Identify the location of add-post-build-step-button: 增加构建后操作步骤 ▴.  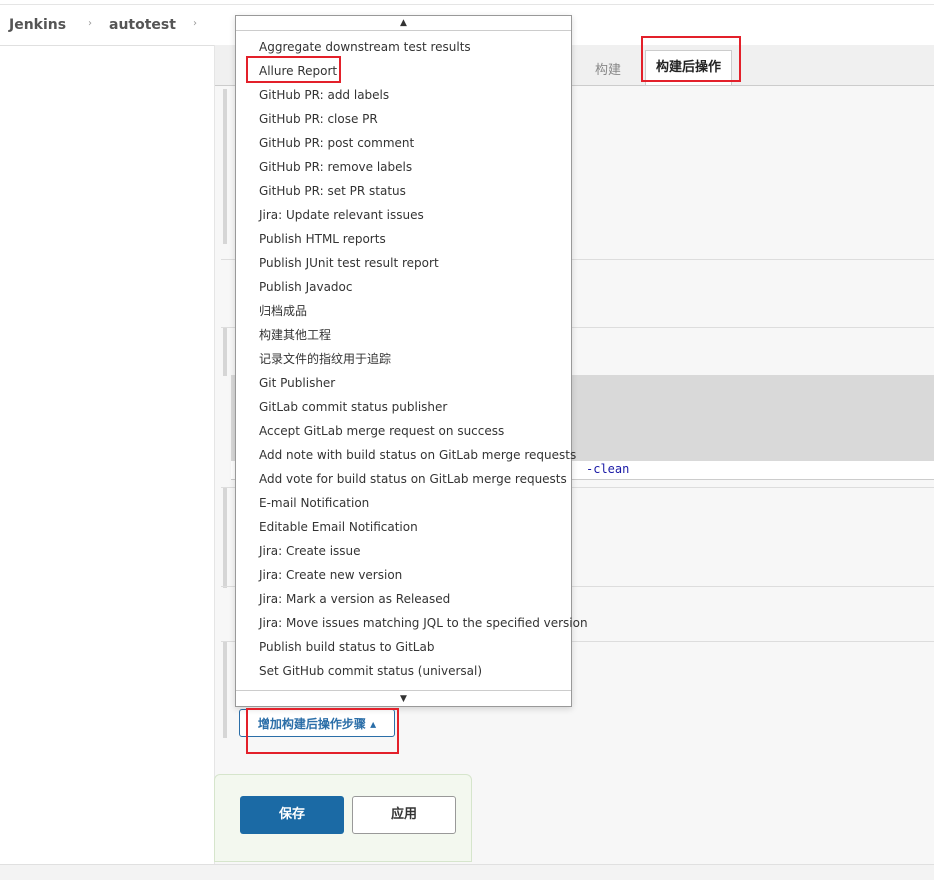
(317, 723).